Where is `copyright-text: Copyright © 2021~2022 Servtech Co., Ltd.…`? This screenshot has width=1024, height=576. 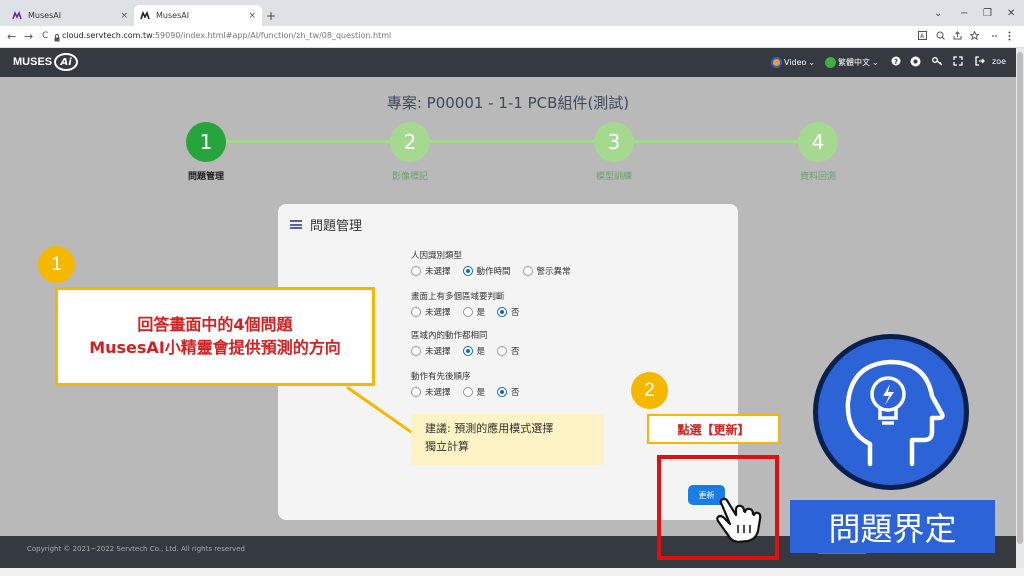 copyright-text: Copyright © 2021~2022 Servtech Co., Ltd.… is located at coordinates (136, 549).